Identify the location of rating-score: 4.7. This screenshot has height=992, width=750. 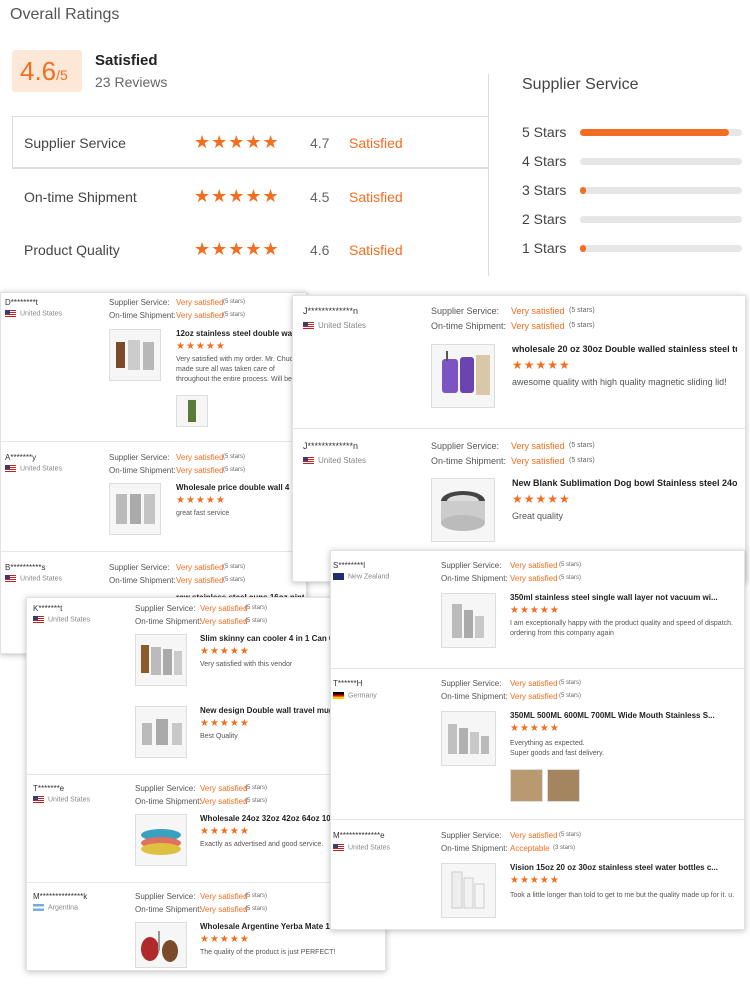
(320, 143).